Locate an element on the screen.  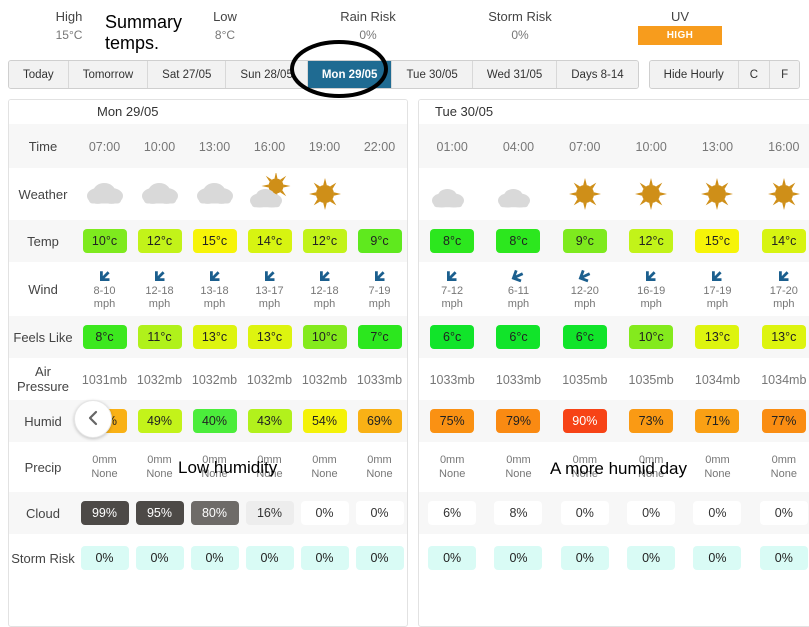
precip-amount: 0mm is located at coordinates (104, 460).